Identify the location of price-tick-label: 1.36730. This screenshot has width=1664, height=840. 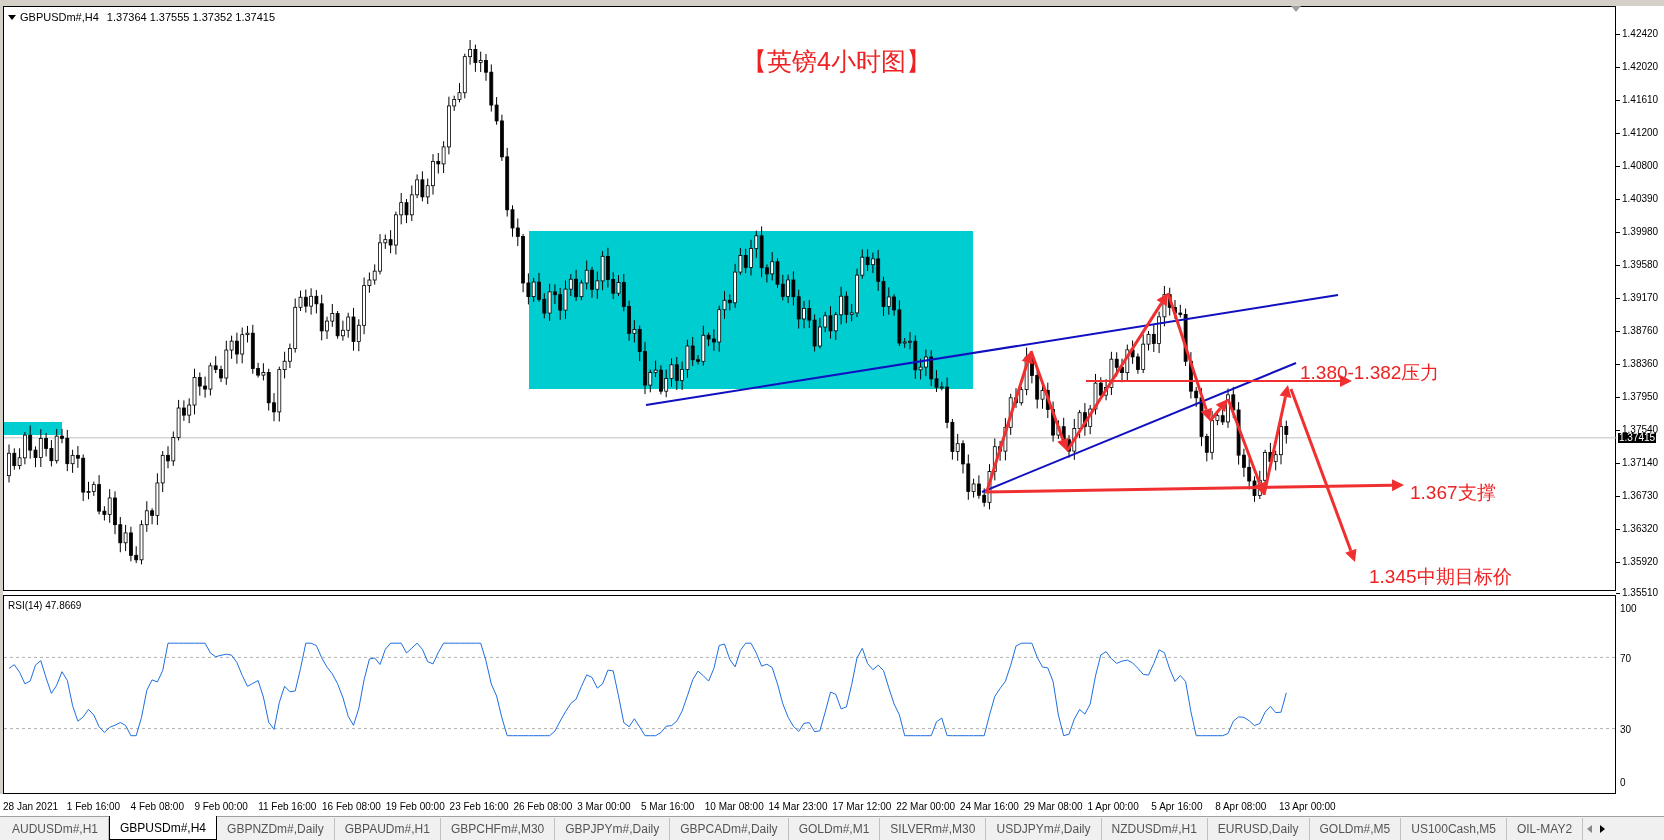
(1640, 496).